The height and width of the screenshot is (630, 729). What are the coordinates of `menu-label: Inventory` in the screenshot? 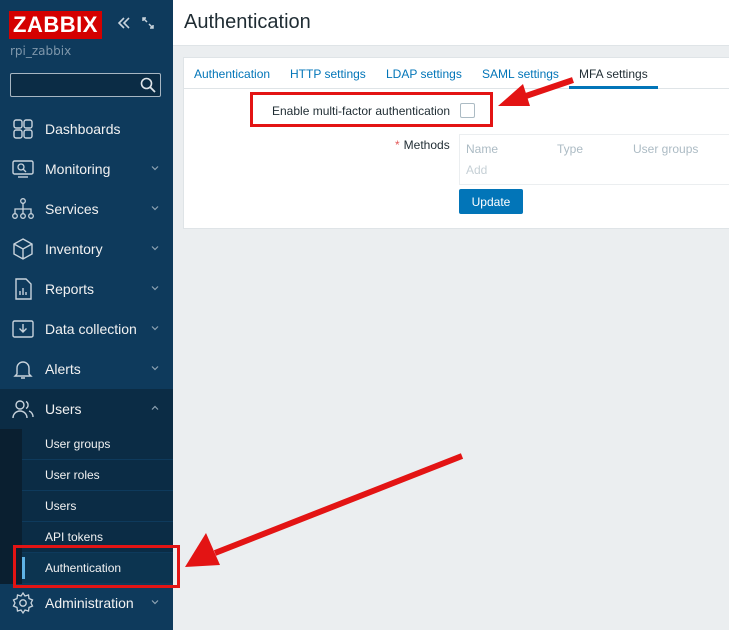 It's located at (74, 249).